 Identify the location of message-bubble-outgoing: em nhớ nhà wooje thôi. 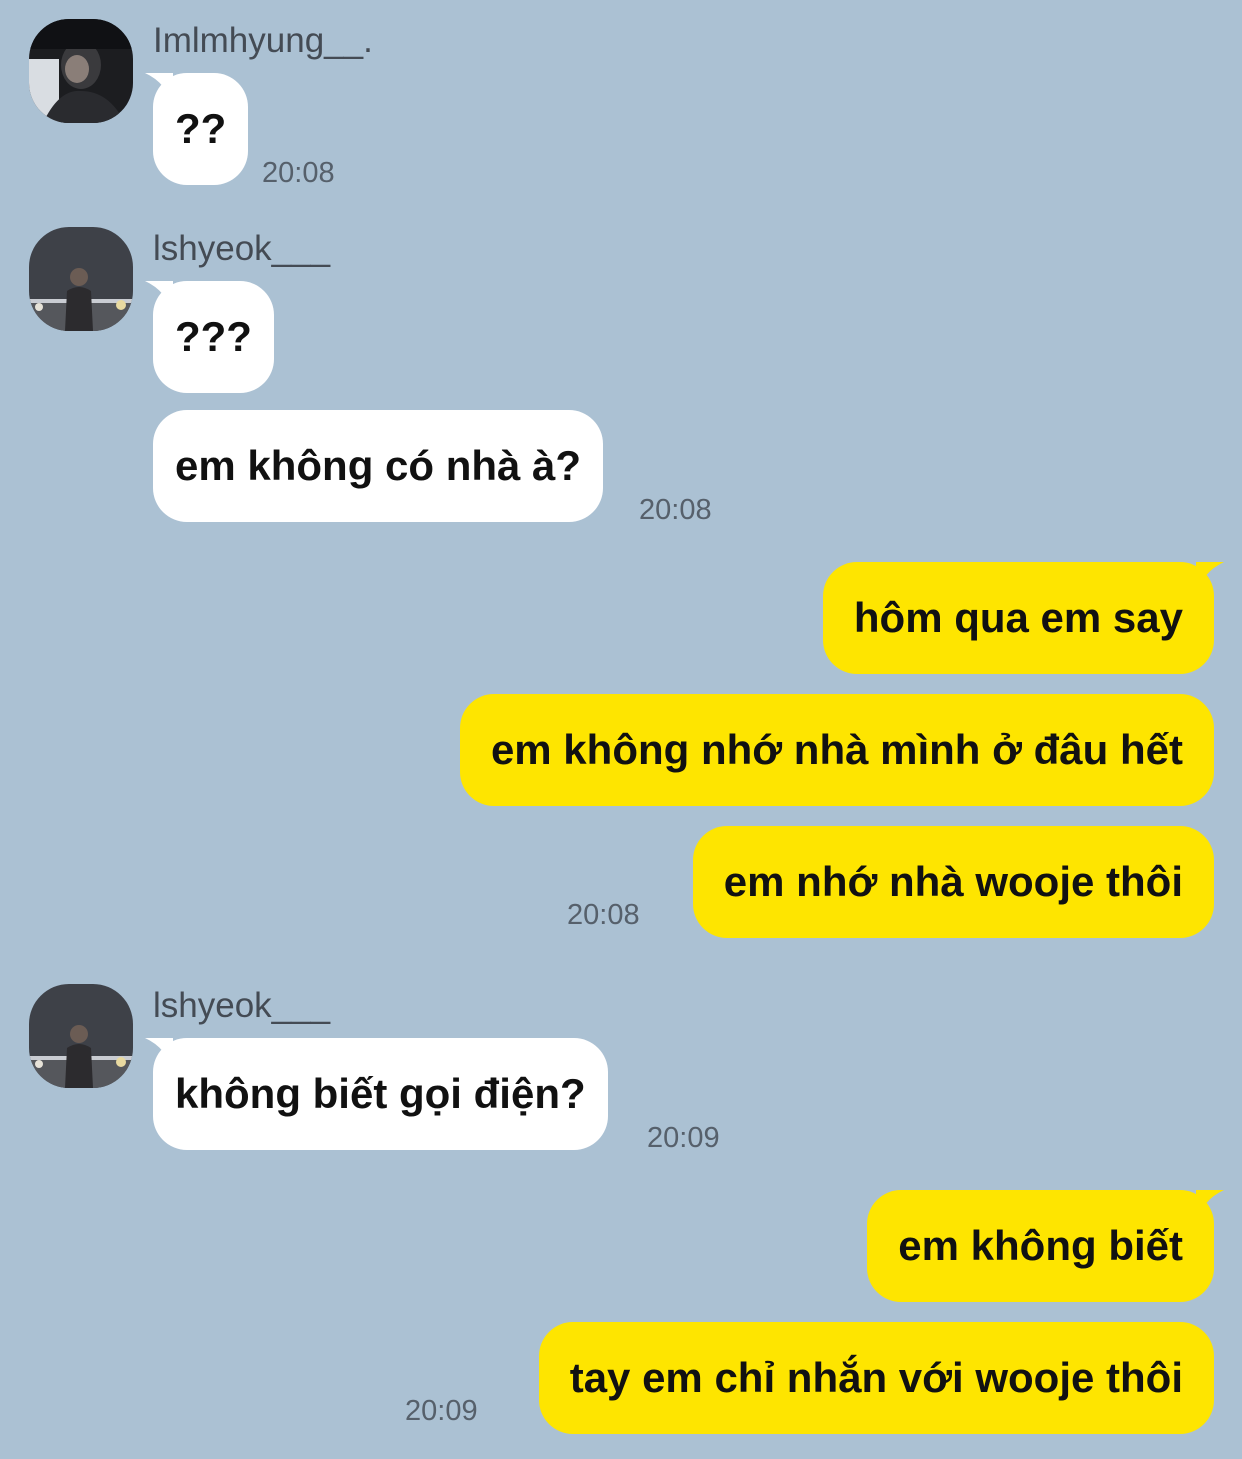
(953, 882).